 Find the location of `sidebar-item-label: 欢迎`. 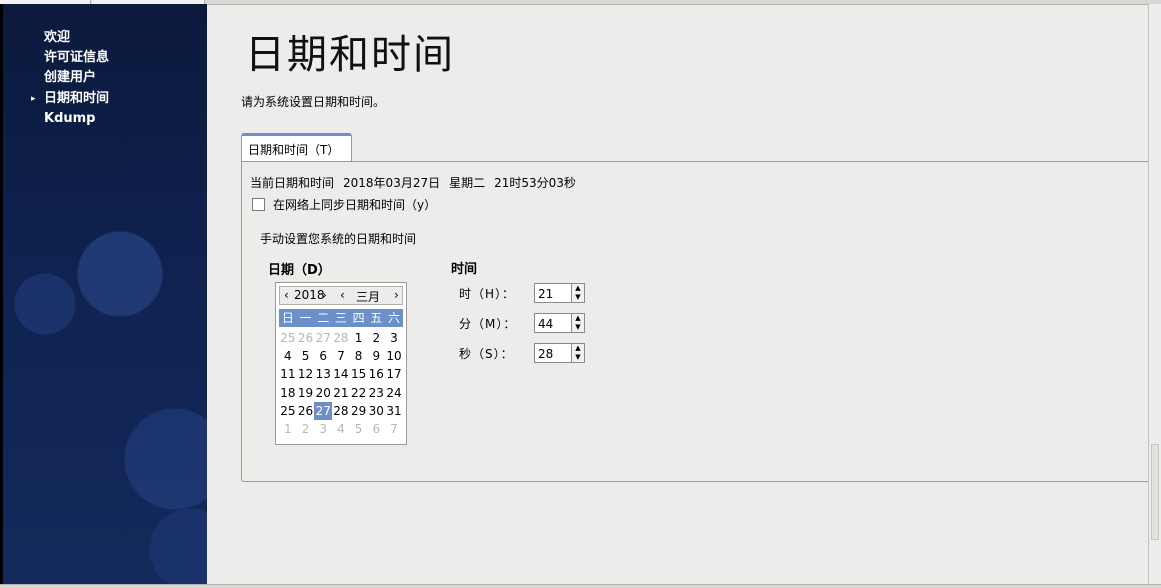

sidebar-item-label: 欢迎 is located at coordinates (57, 37).